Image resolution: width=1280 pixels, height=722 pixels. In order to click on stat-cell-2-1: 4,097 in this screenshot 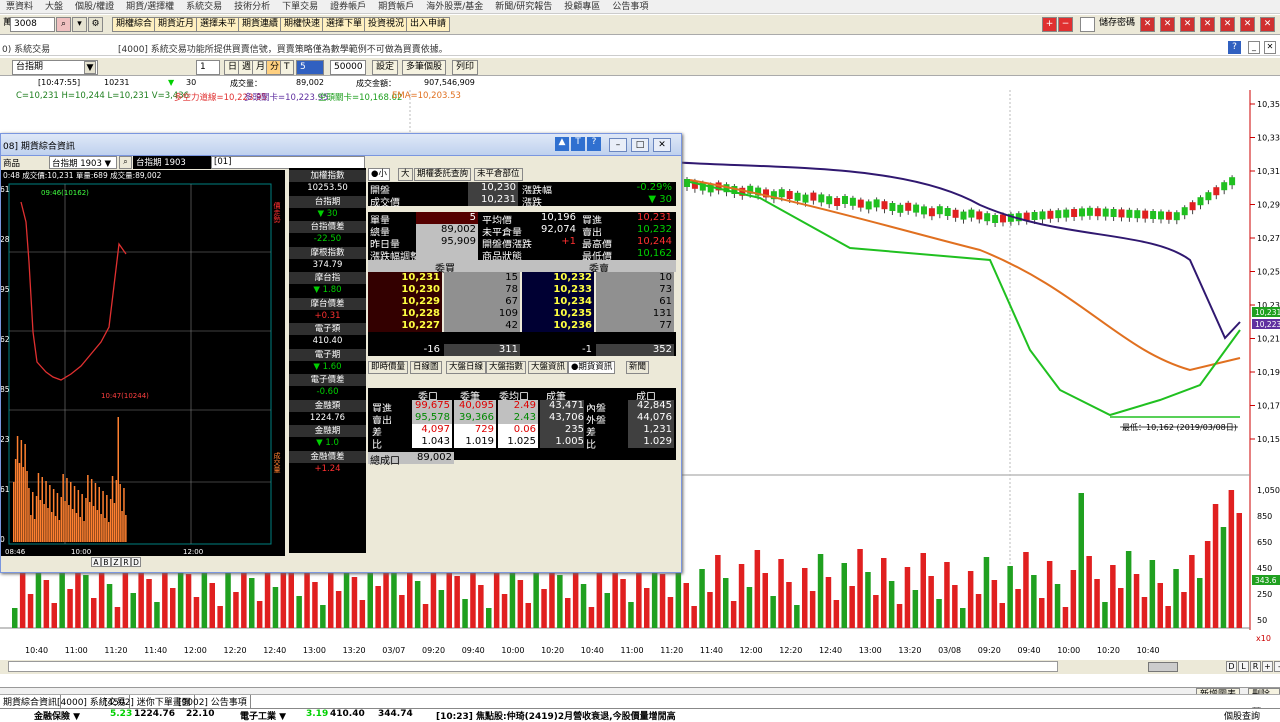, I will do `click(432, 430)`.